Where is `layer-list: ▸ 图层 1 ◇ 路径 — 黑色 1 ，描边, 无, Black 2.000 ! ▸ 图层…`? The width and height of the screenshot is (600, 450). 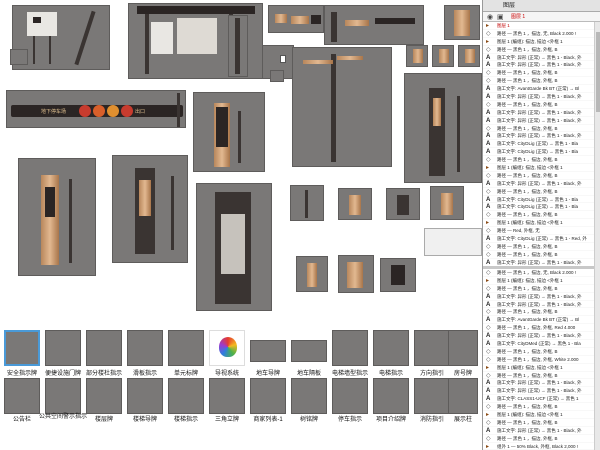
layer-list: ▸ 图层 1 ◇ 路径 — 黑色 1 ，描边, 无, Black 2.000 ! ▸ 图层… is located at coordinates (538, 144).